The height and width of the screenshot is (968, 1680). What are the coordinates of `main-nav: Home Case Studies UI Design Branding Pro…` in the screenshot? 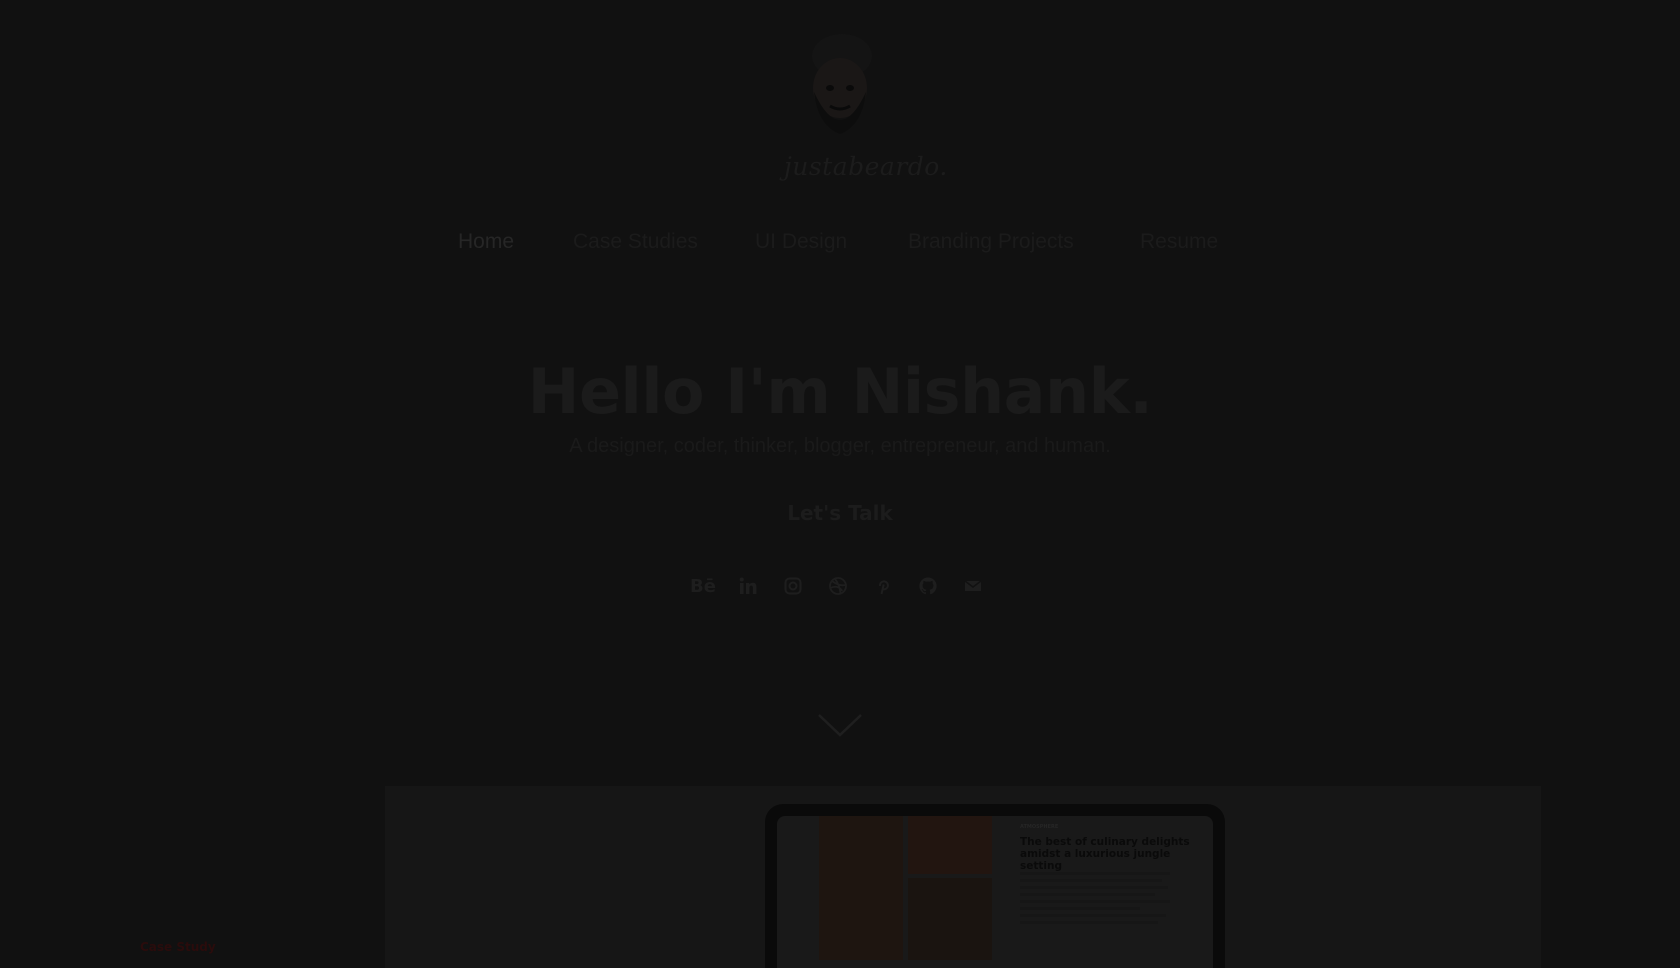 It's located at (840, 248).